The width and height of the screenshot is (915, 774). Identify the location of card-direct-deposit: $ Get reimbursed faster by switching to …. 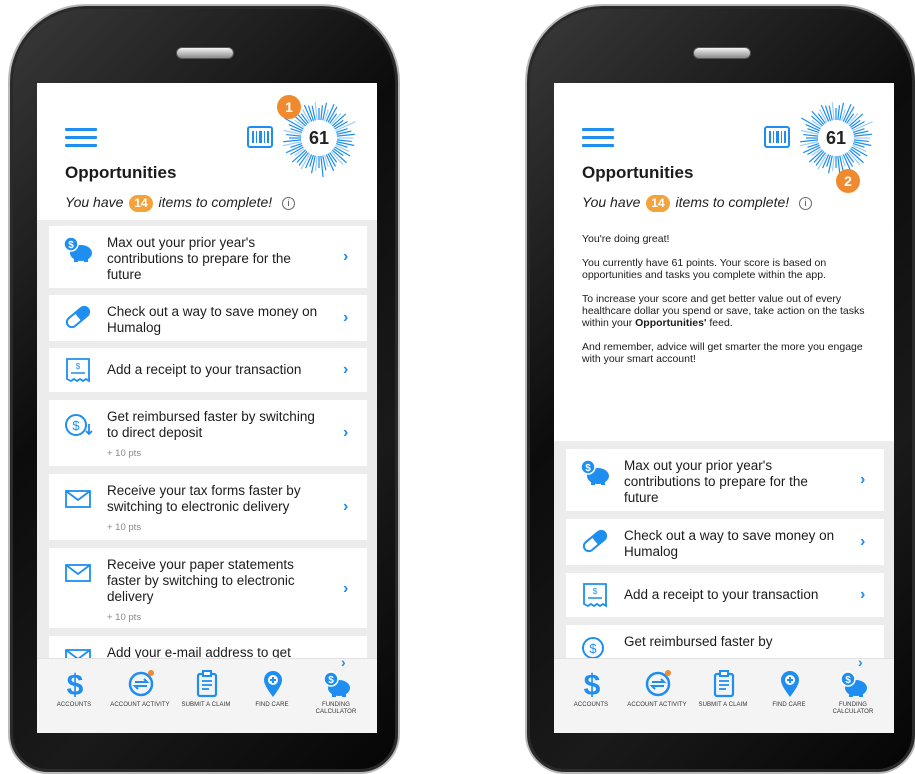
(208, 433).